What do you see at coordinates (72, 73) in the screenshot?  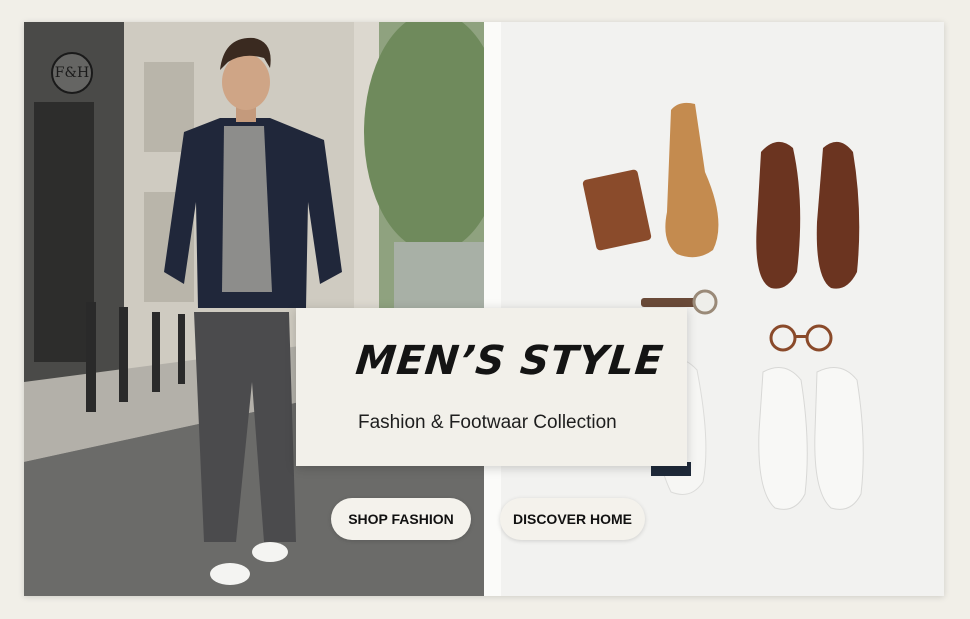 I see `fh-monogram-icon: F&H` at bounding box center [72, 73].